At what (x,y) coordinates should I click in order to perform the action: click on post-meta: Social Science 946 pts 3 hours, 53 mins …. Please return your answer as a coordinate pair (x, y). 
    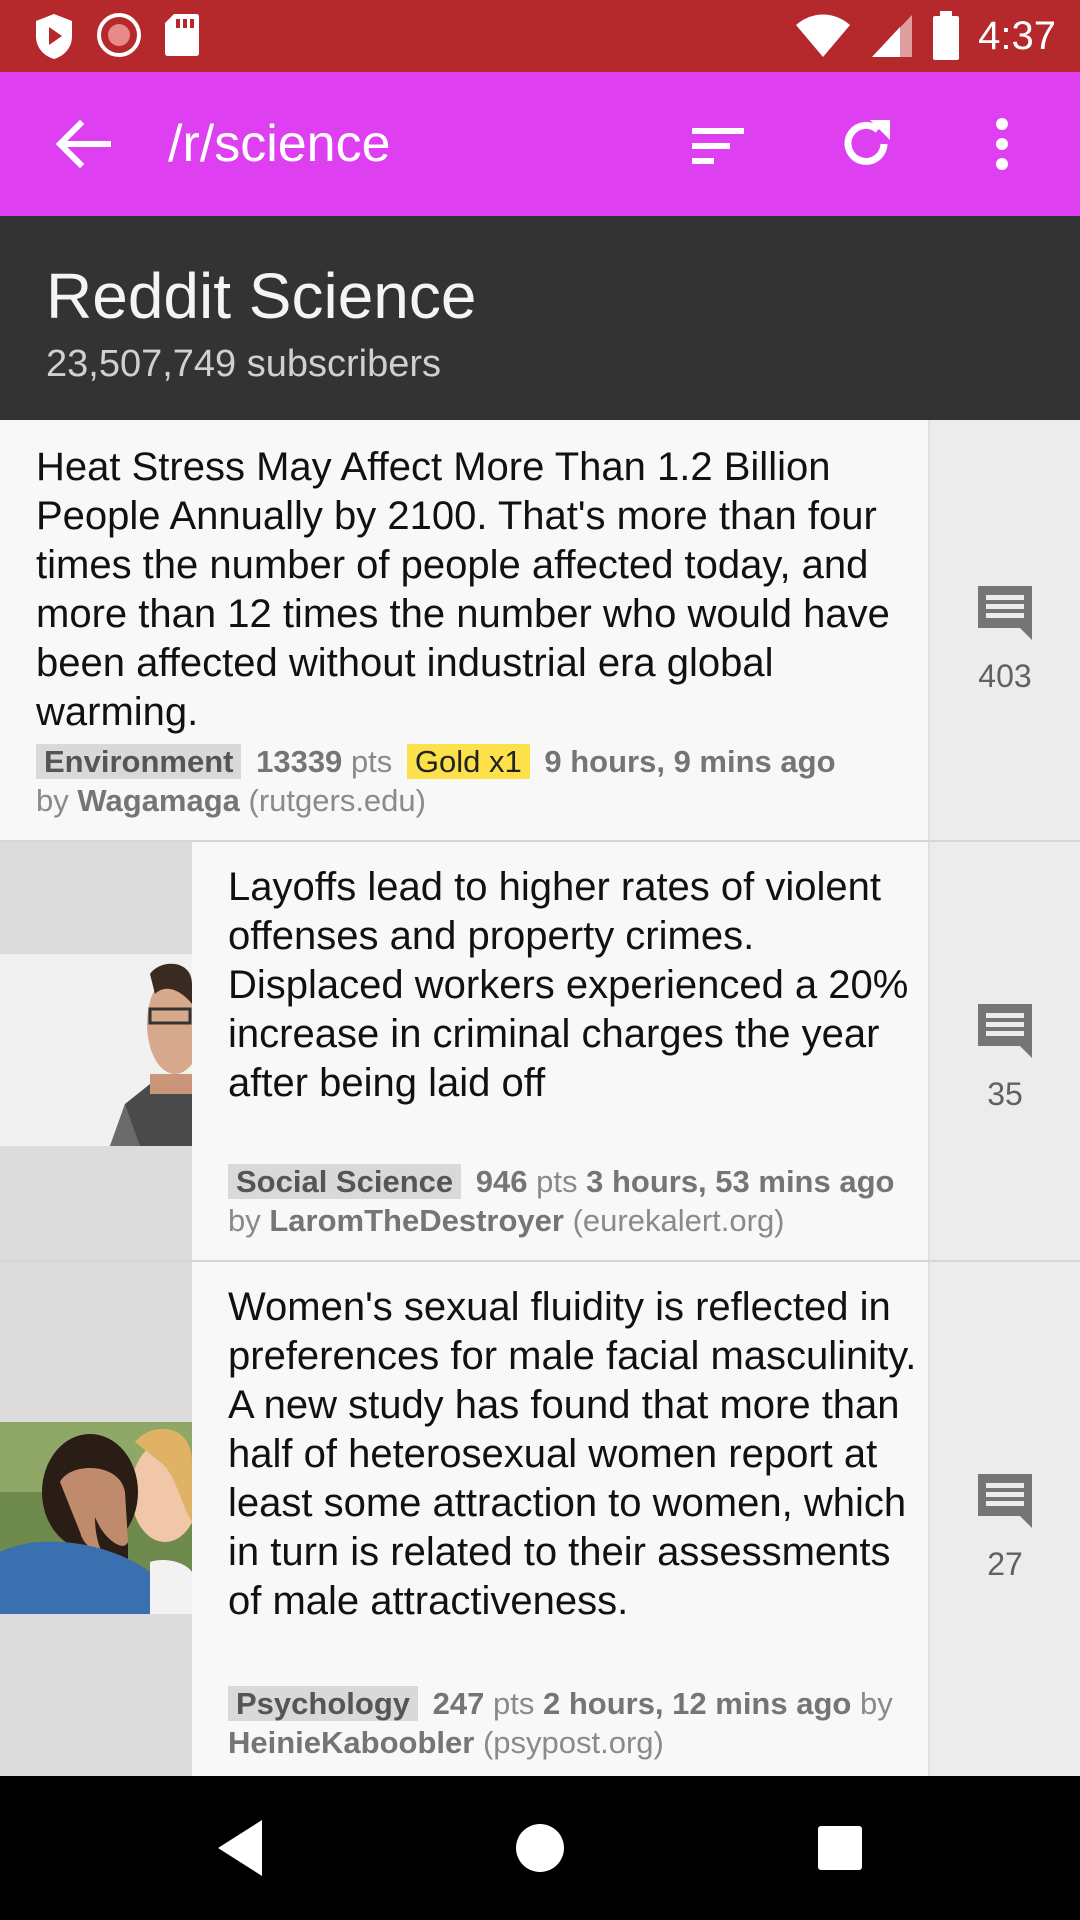
    Looking at the image, I should click on (578, 1201).